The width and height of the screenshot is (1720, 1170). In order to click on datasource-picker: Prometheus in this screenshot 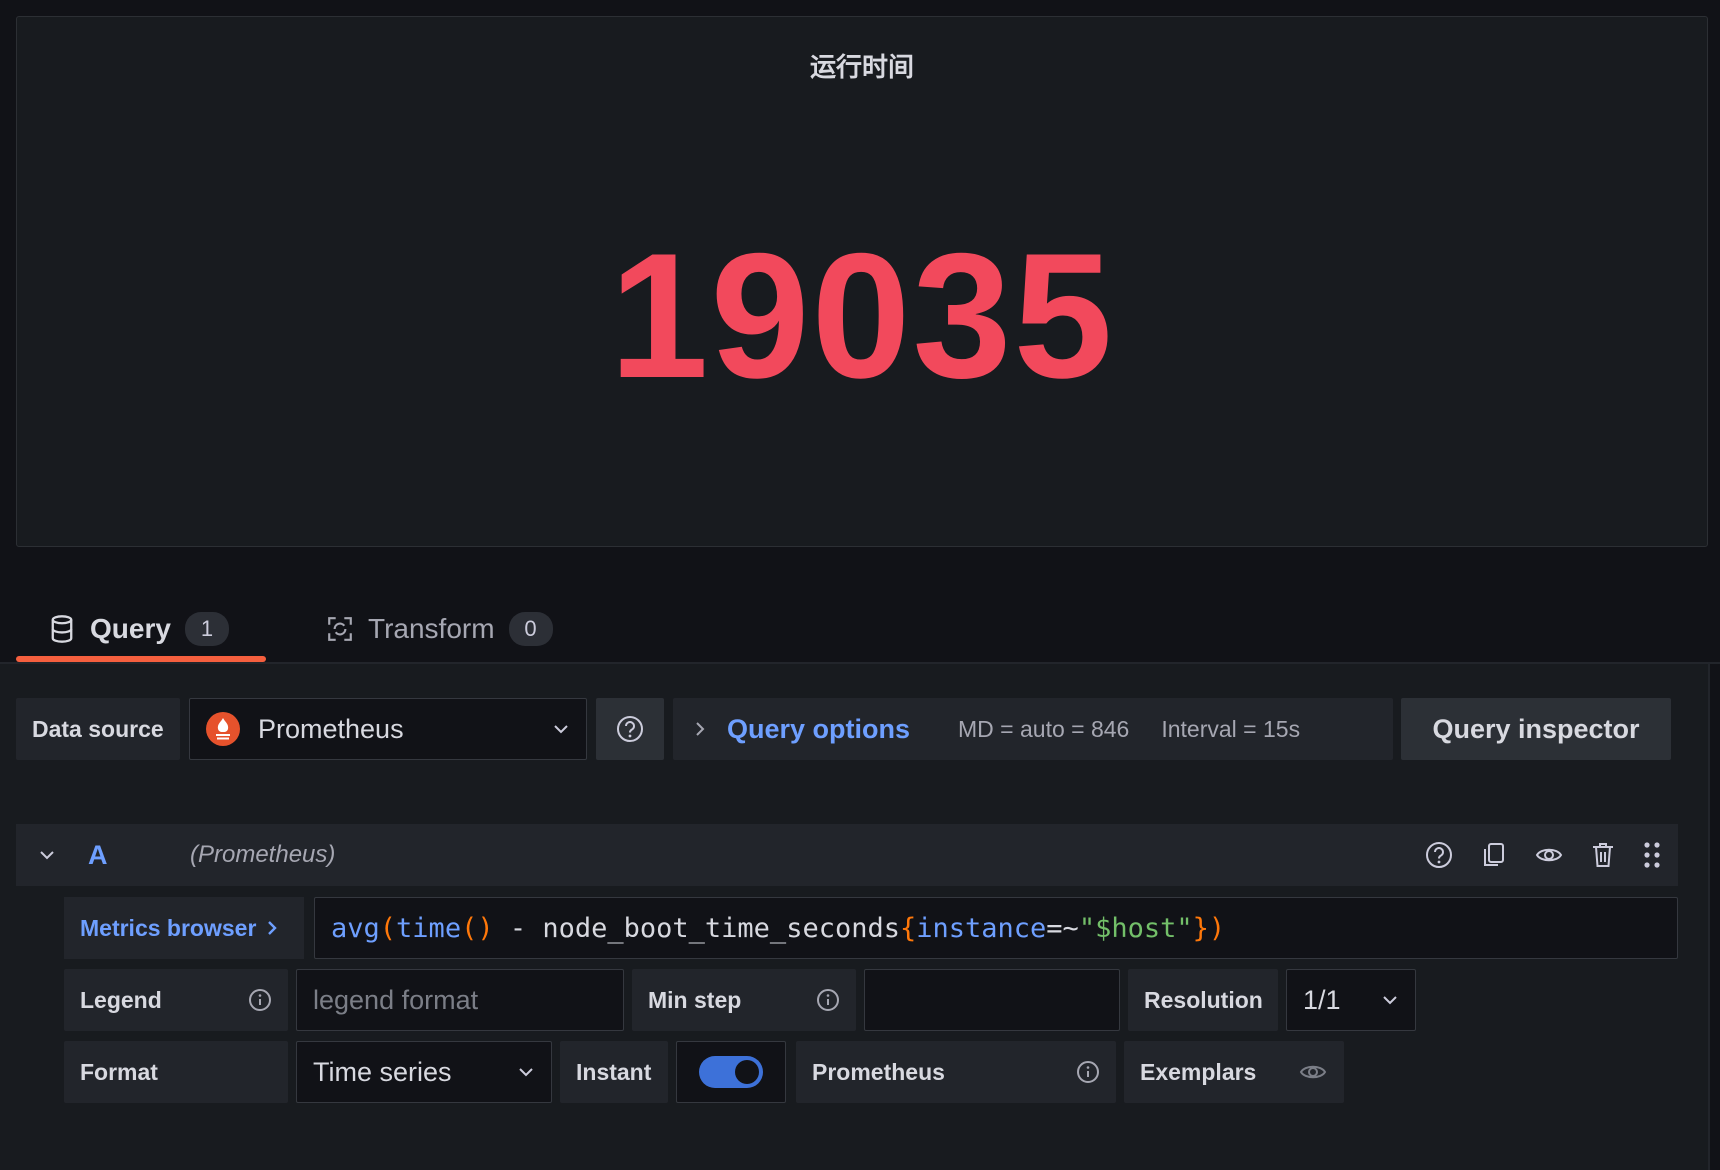, I will do `click(388, 729)`.